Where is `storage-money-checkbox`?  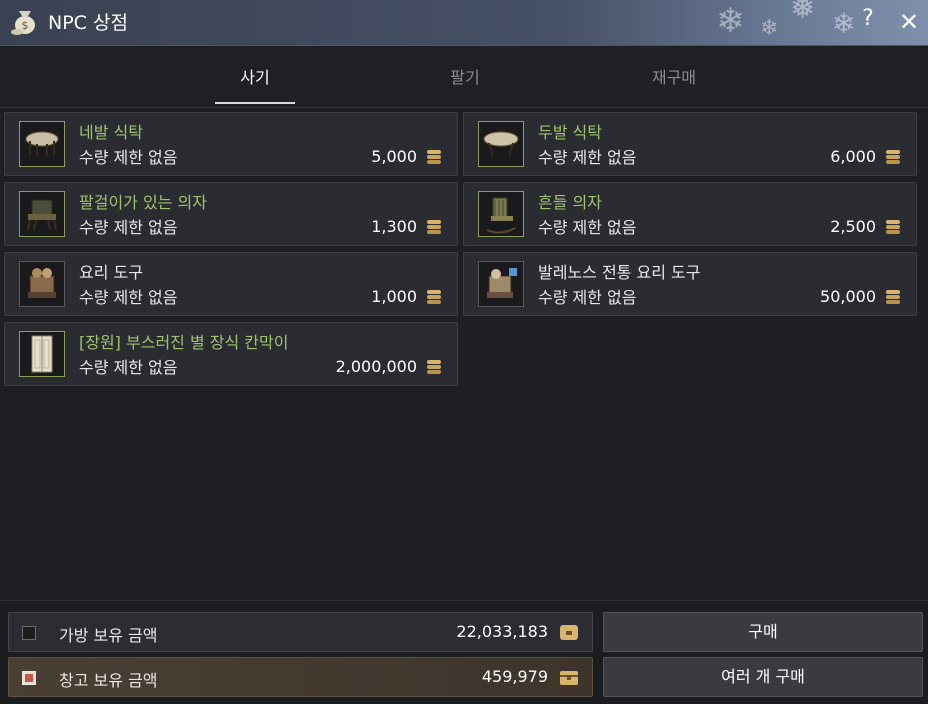
storage-money-checkbox is located at coordinates (29, 678).